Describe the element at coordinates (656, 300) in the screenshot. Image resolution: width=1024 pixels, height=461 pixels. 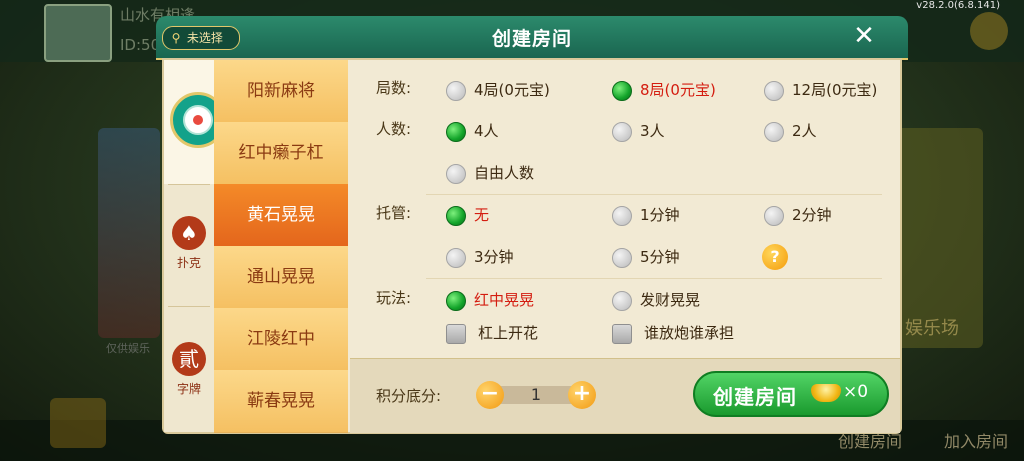
I see `play-option-facai: 发财晃晃` at that location.